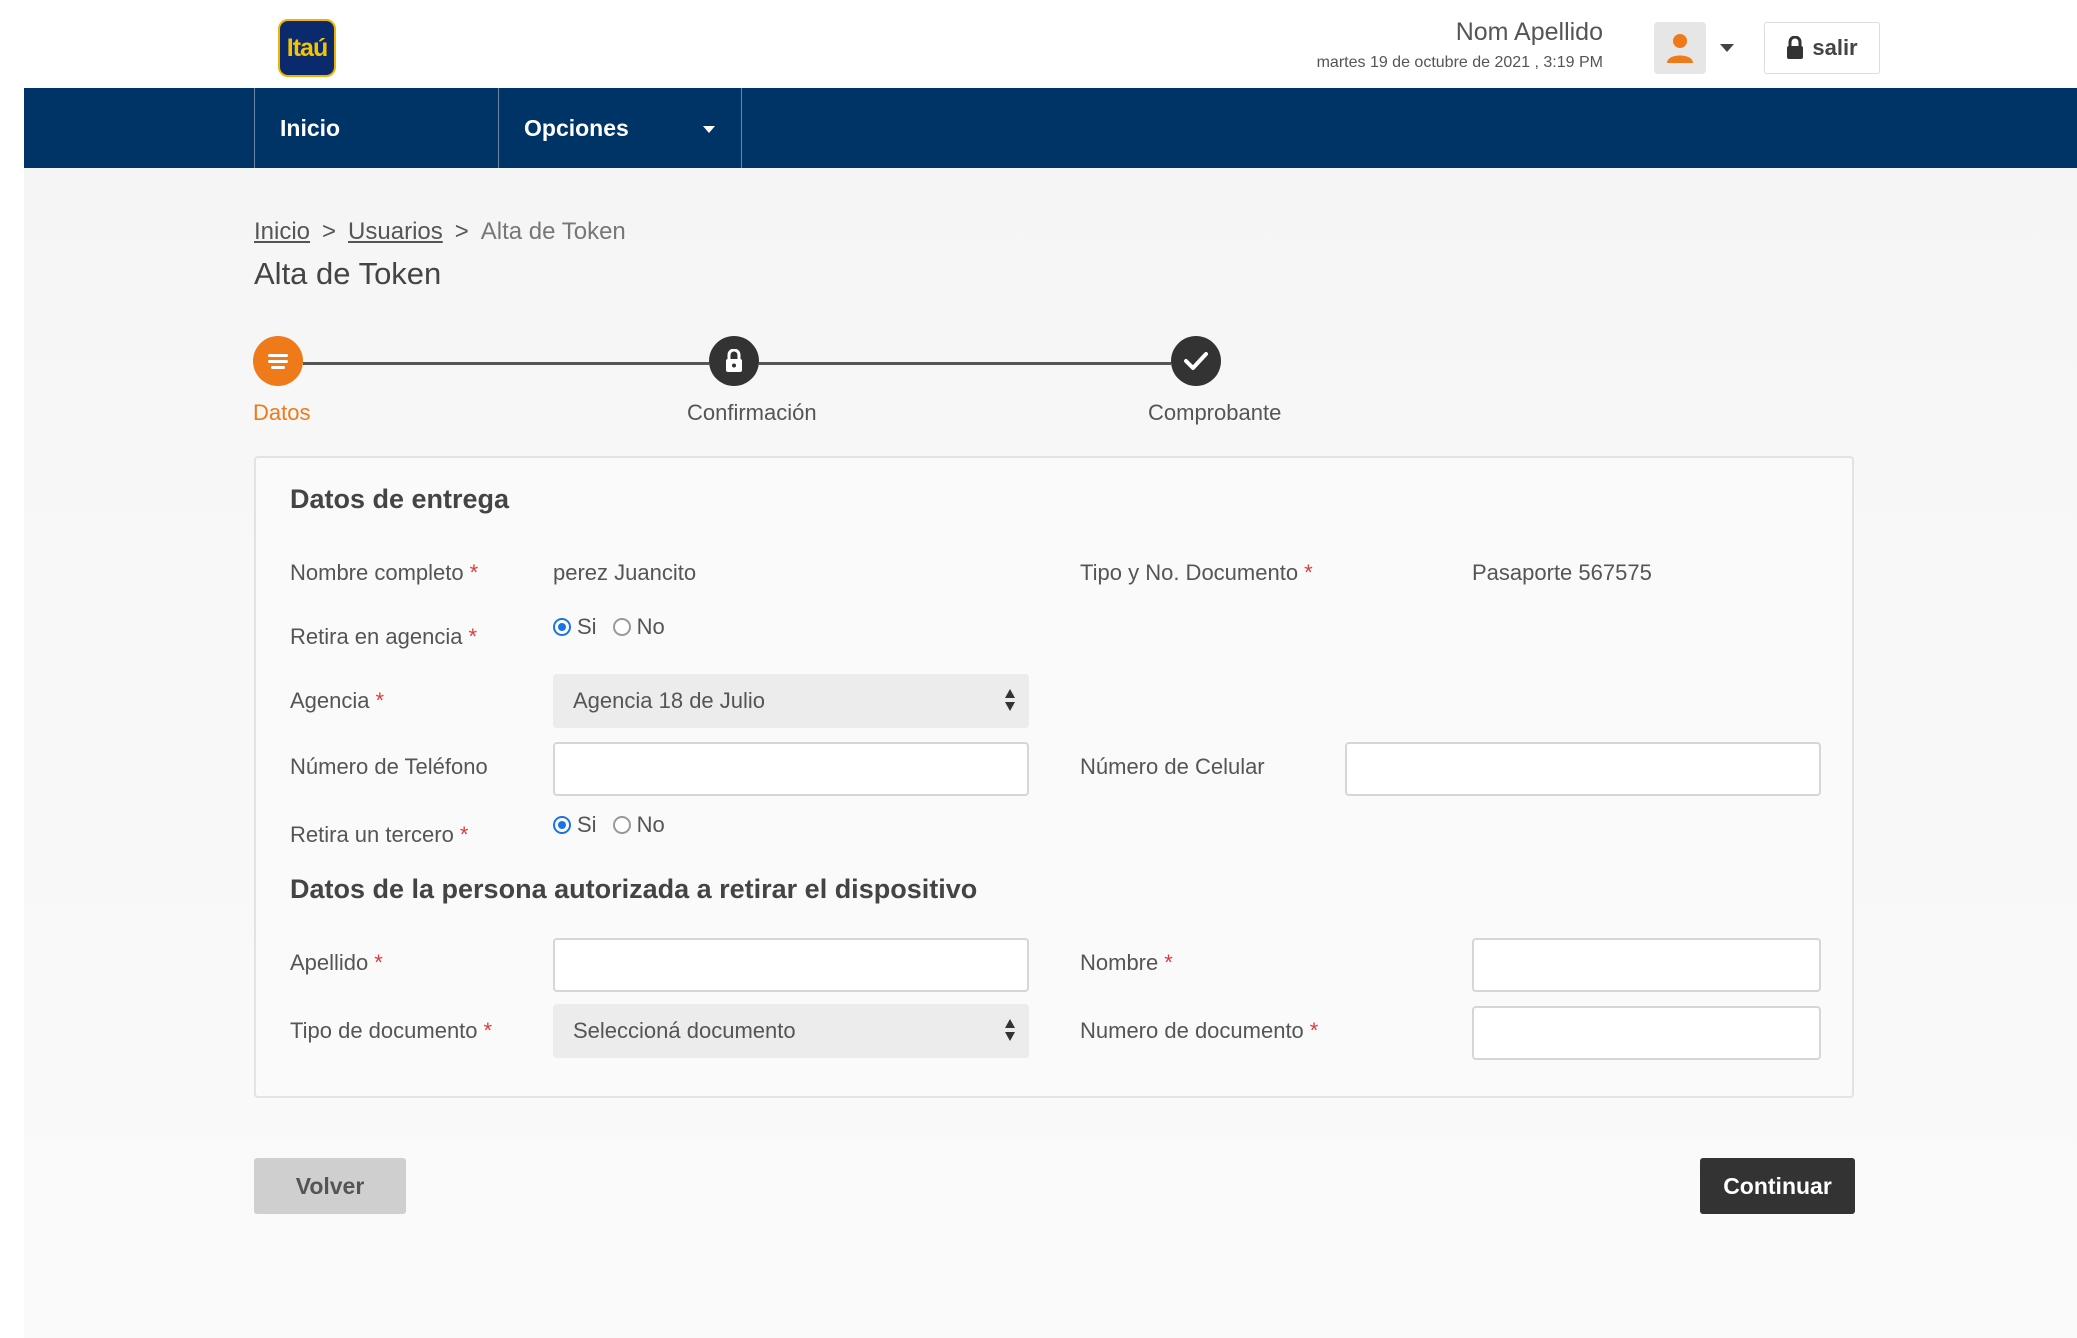 The image size is (2077, 1338). I want to click on retira-agencia-radio-group: Si No, so click(614, 627).